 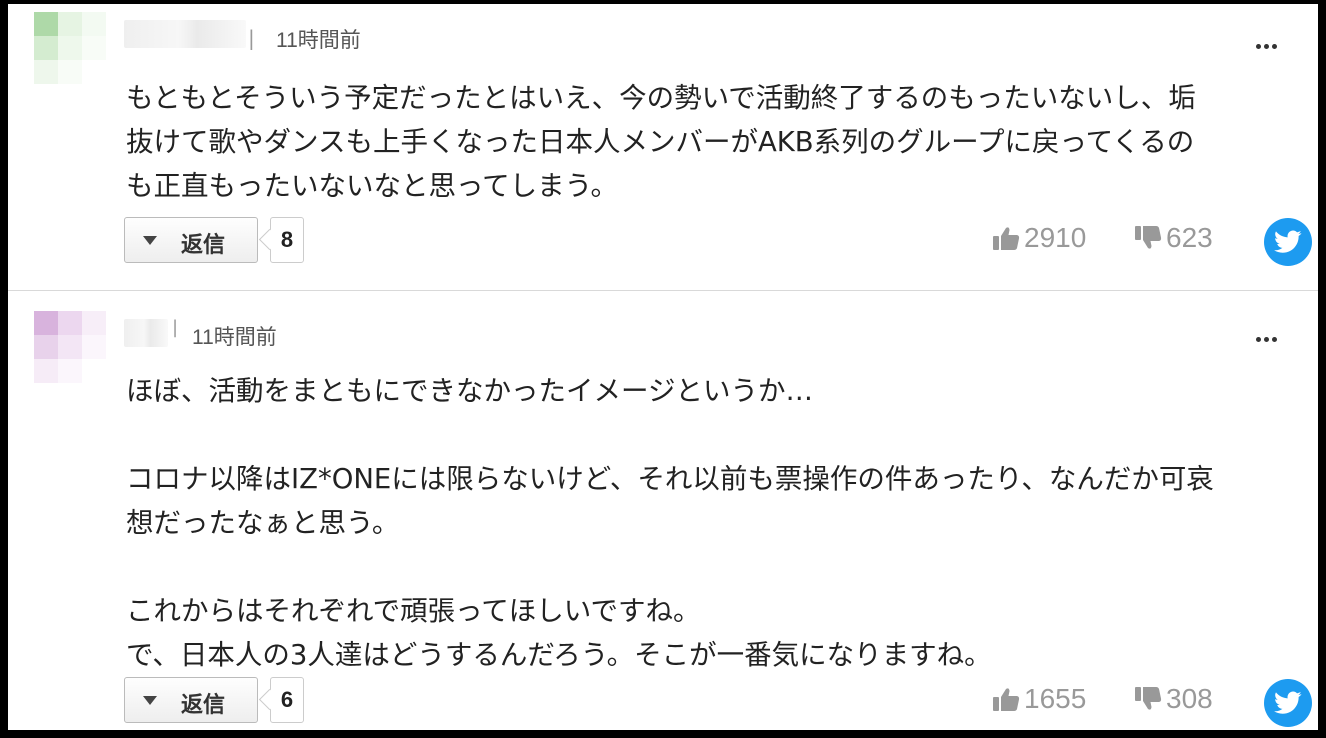 What do you see at coordinates (413, 611) in the screenshot?
I see `comment-line: これからはそれぞれで頑張ってほしいですね。` at bounding box center [413, 611].